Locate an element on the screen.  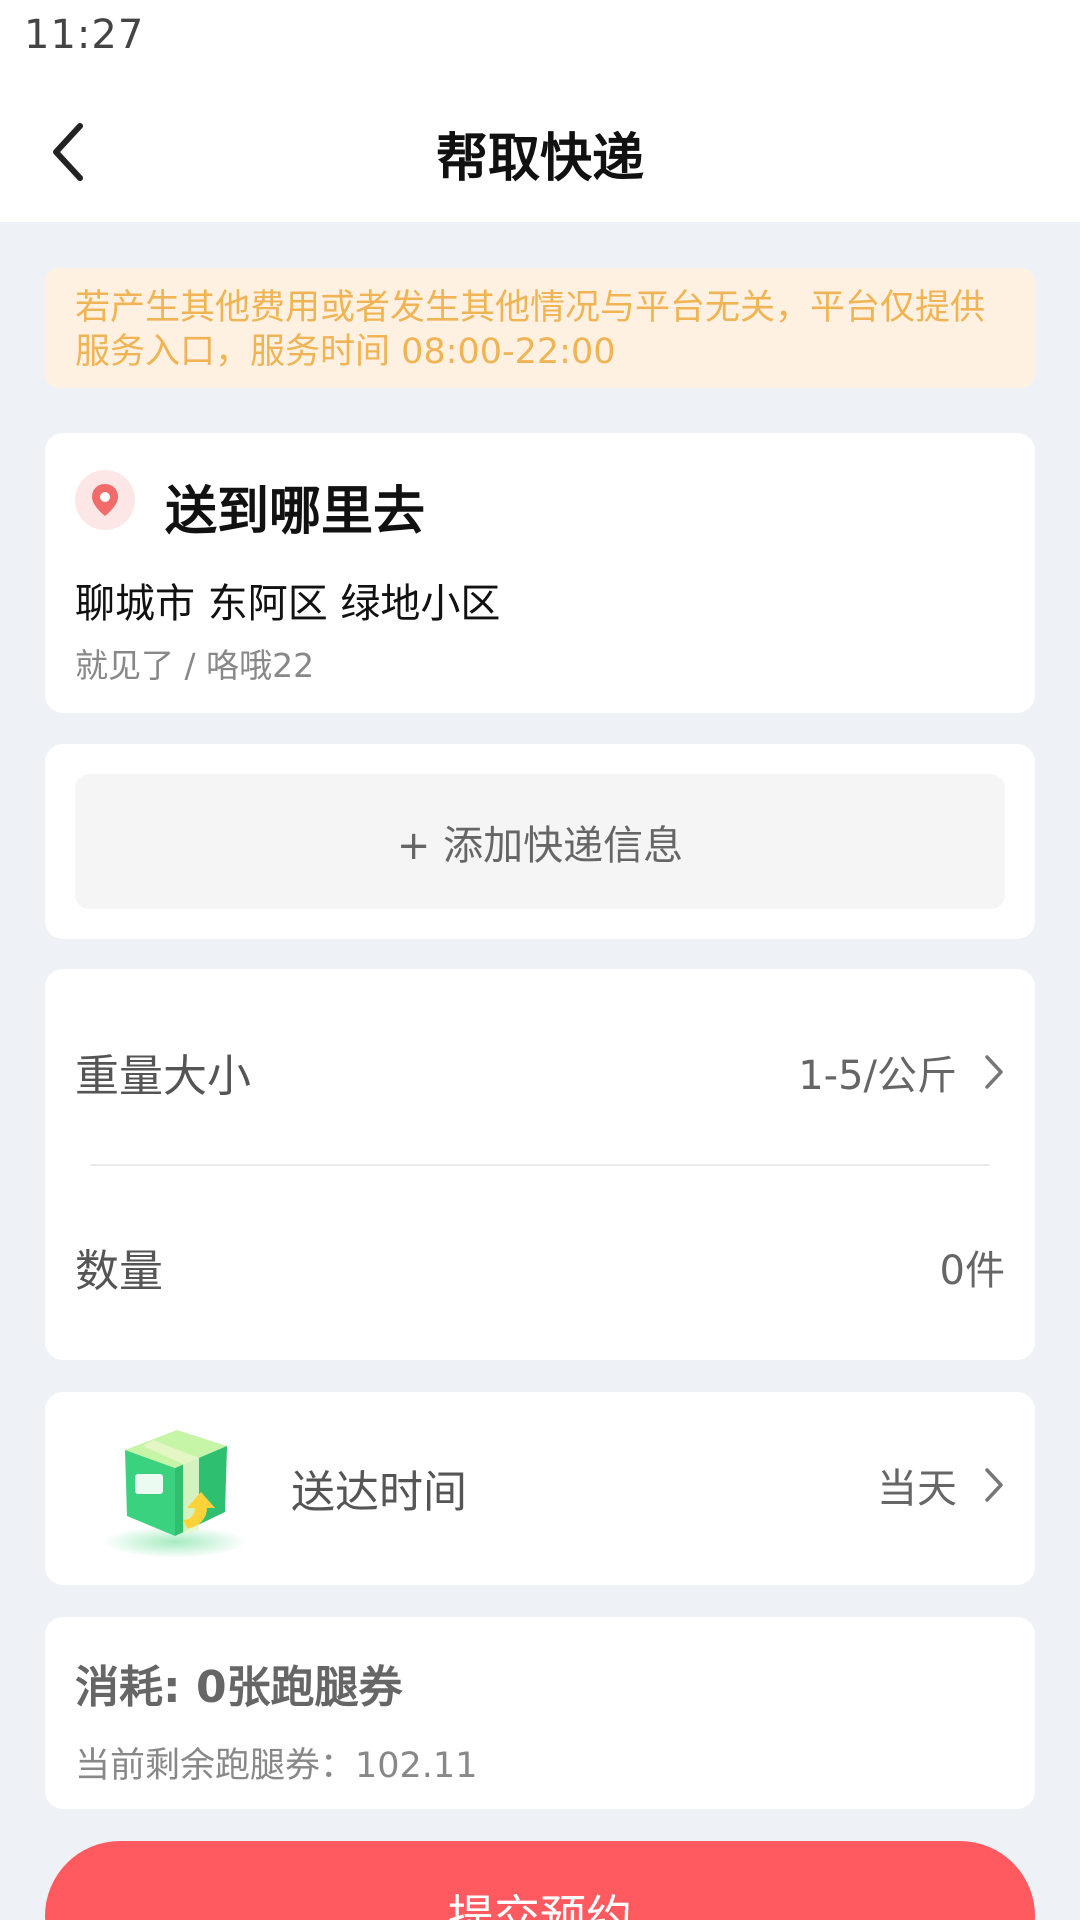
weight-label: 重量大小 is located at coordinates (163, 1076).